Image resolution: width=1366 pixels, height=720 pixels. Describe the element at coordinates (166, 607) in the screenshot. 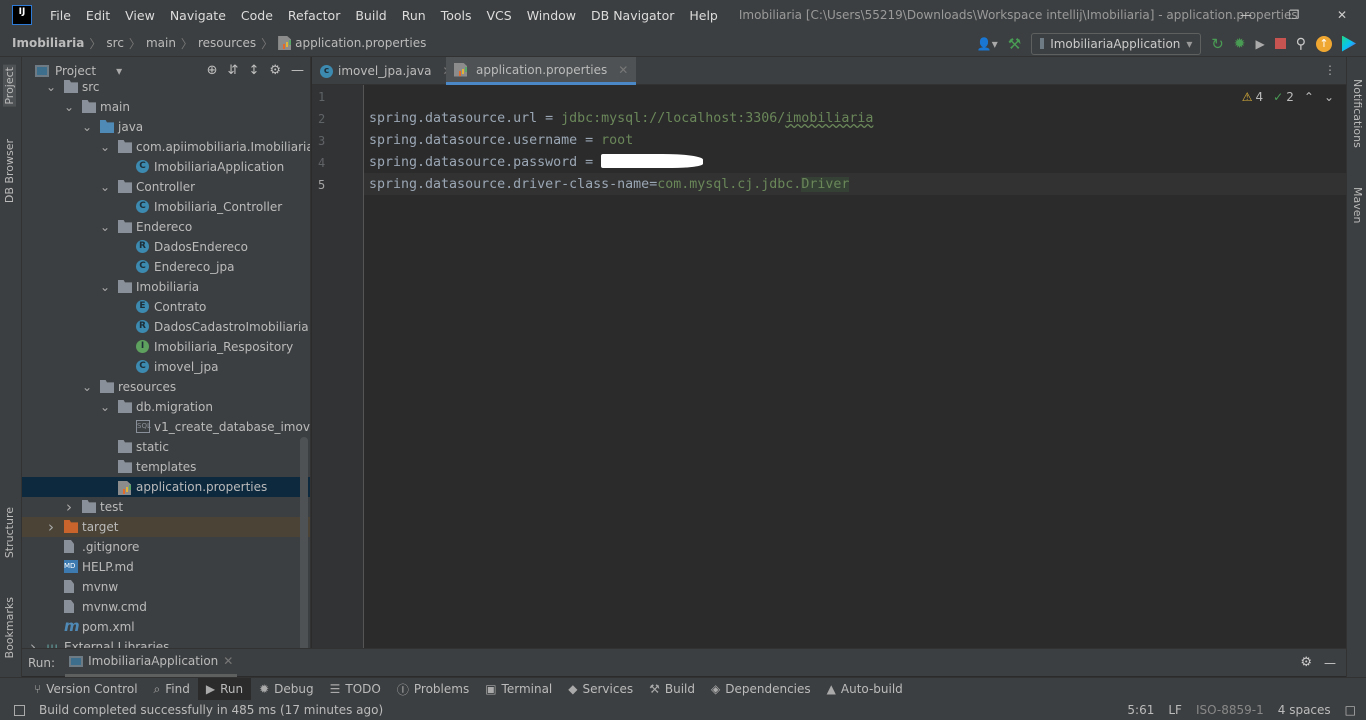

I see `tree-item: mvnw.cmd` at that location.